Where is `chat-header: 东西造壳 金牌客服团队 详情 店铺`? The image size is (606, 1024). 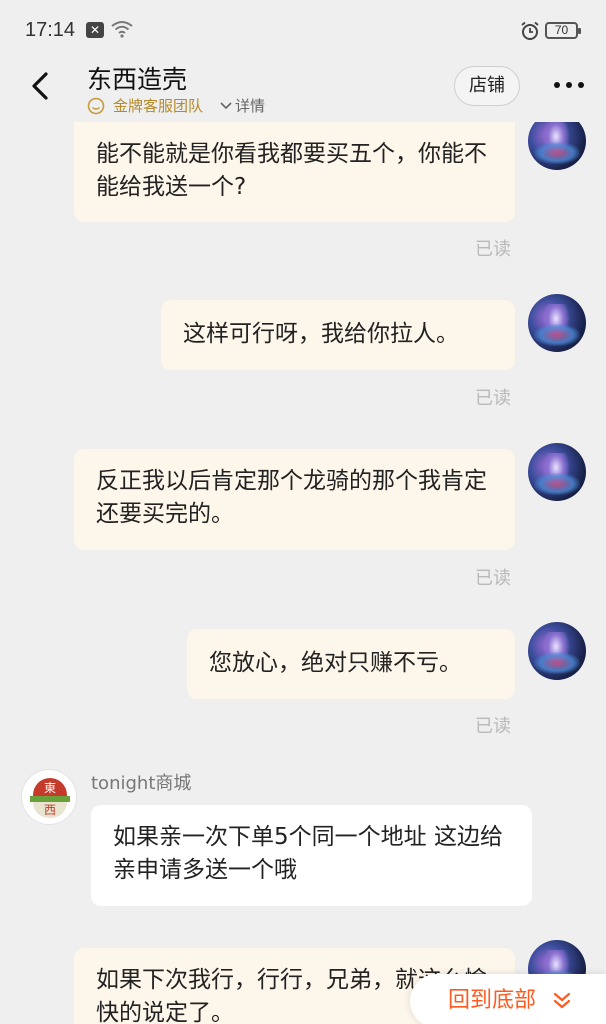
chat-header: 东西造壳 金牌客服团队 详情 店铺 is located at coordinates (303, 89).